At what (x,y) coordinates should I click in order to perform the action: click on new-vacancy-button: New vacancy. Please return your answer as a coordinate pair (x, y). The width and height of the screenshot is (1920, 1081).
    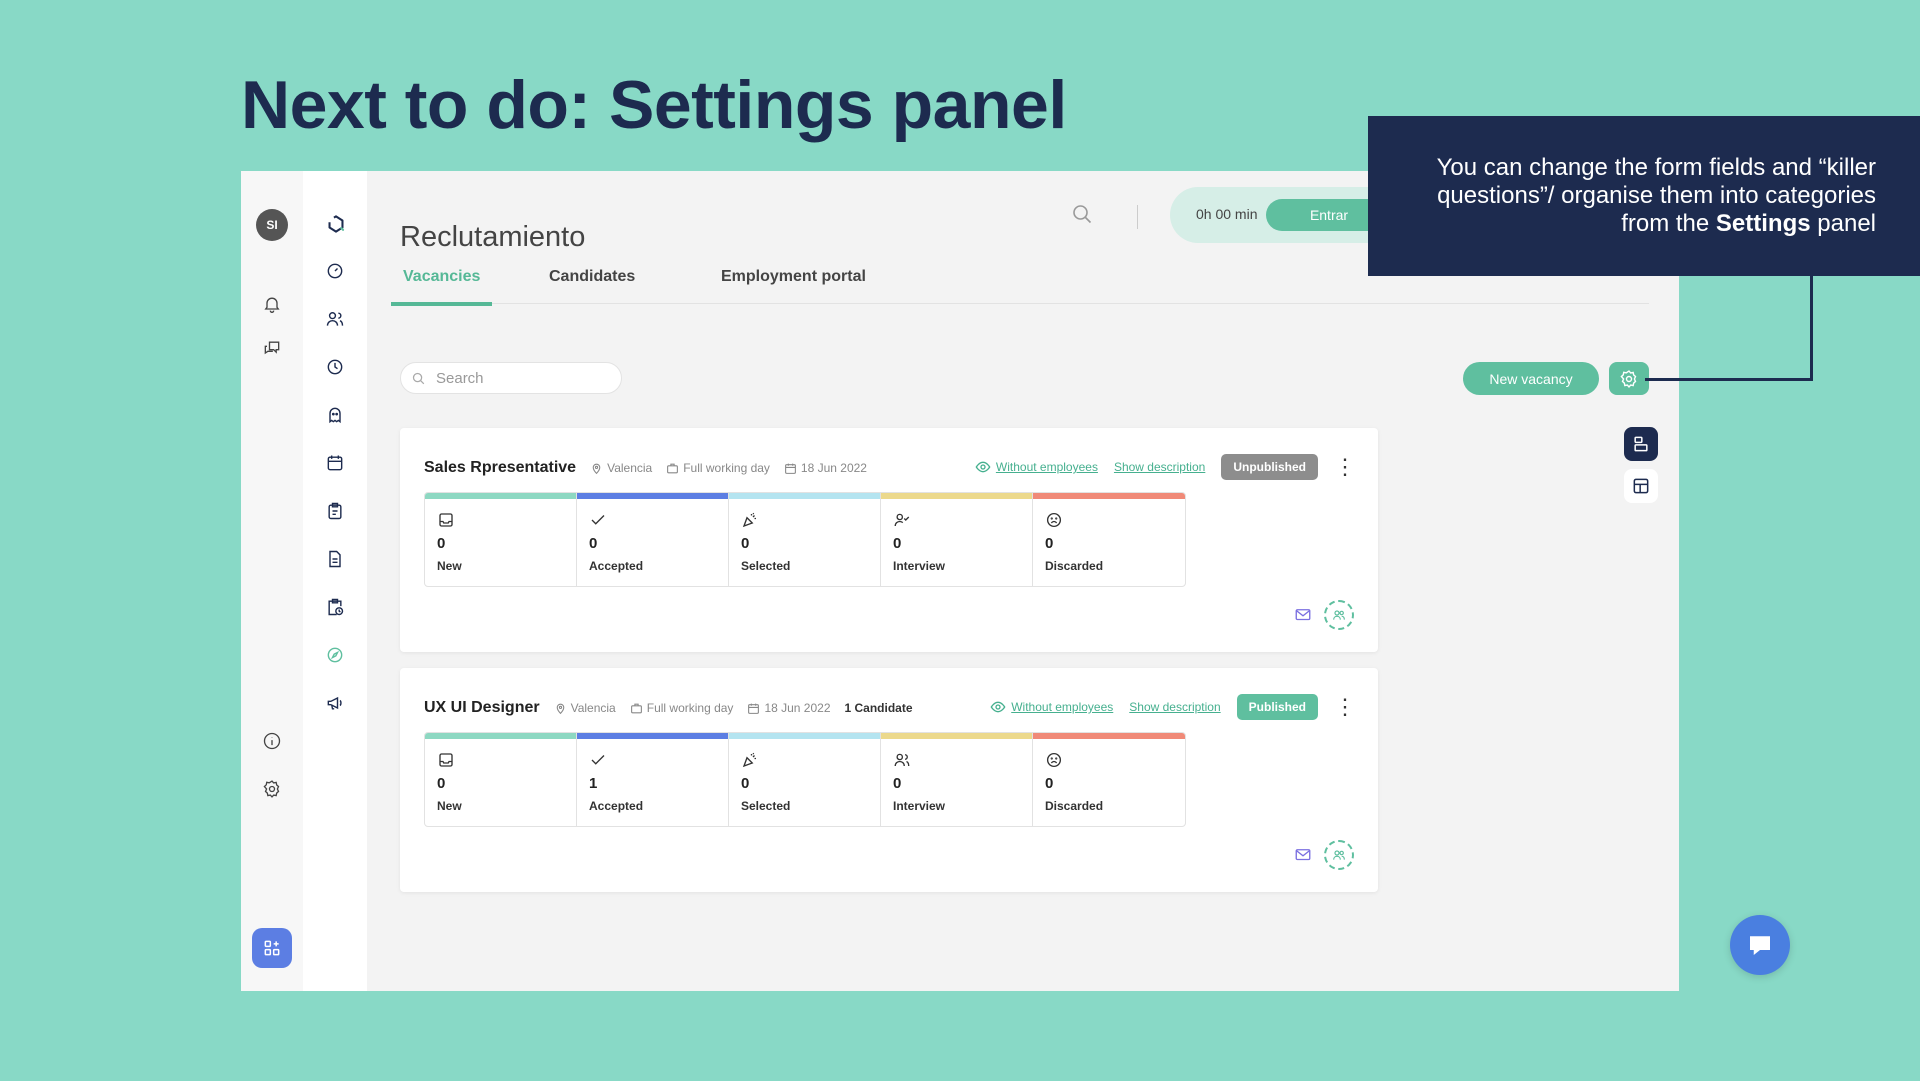
    Looking at the image, I should click on (1531, 378).